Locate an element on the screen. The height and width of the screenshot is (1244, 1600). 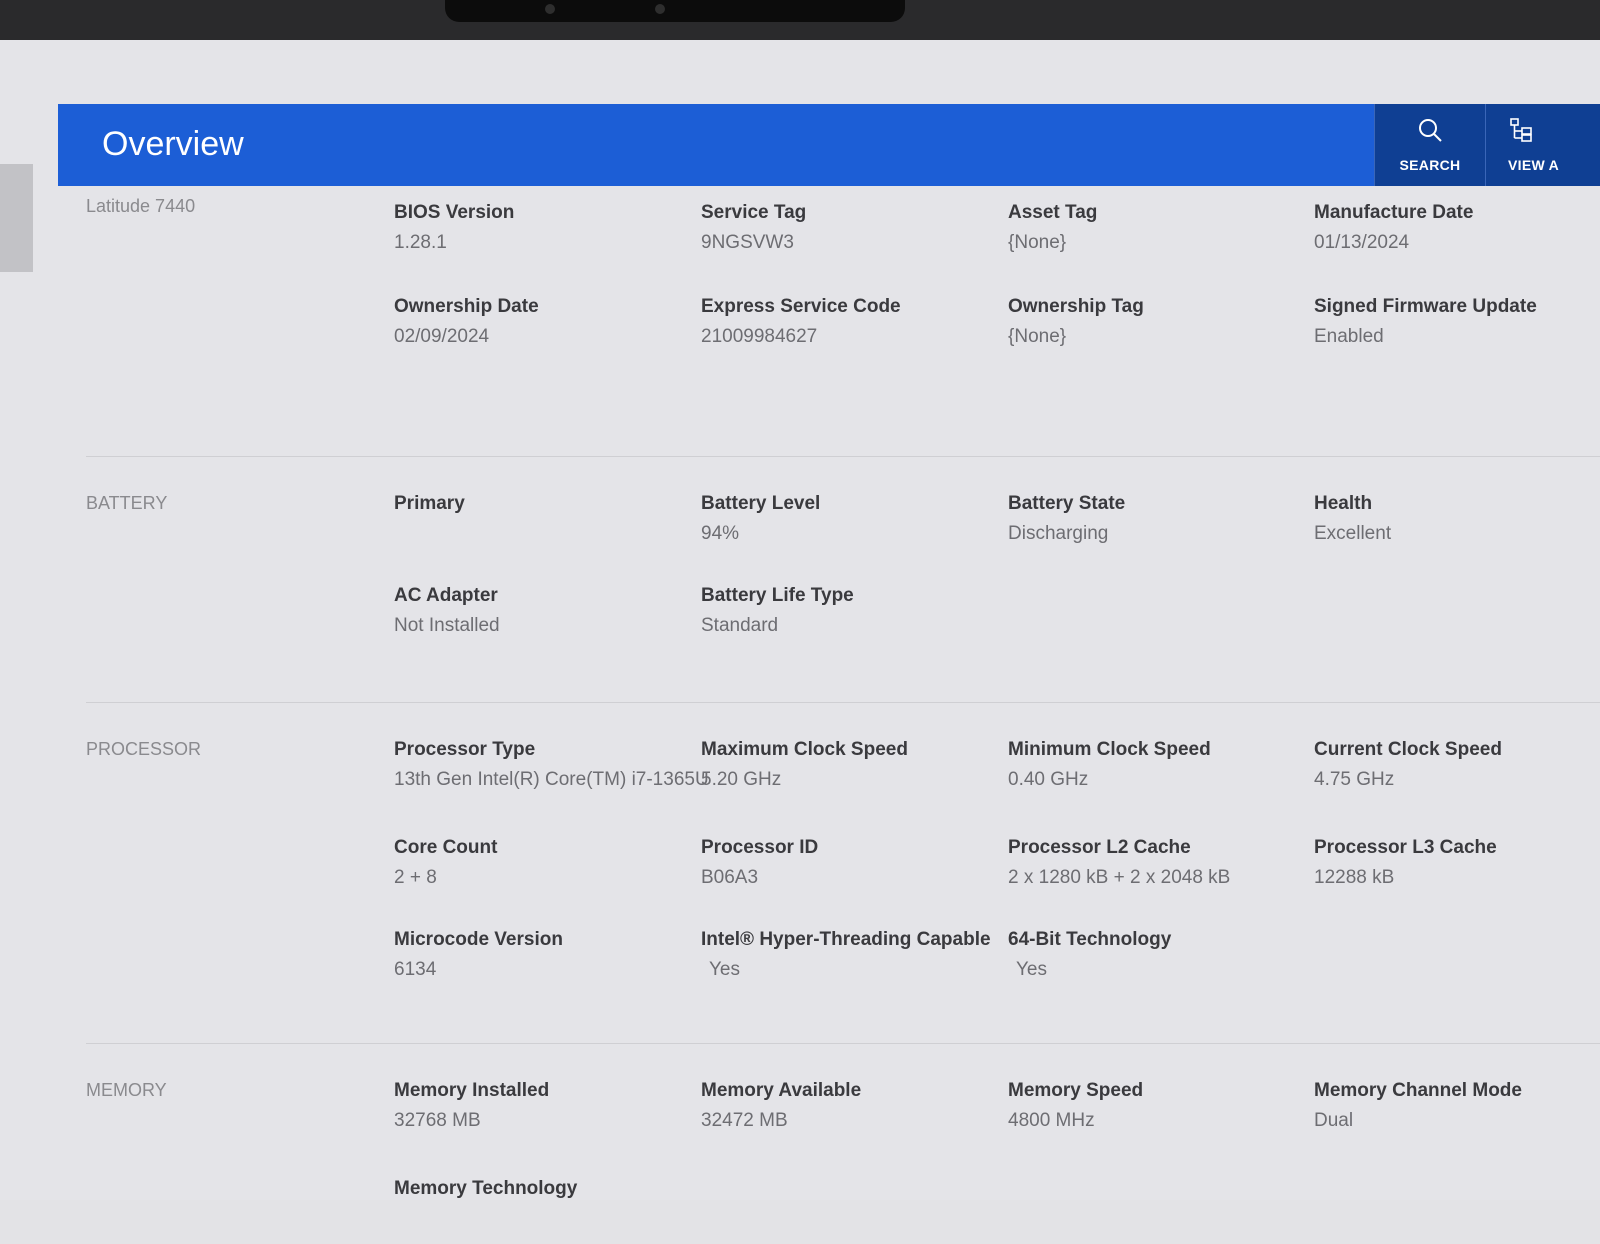
side-panel-tab is located at coordinates (16, 218).